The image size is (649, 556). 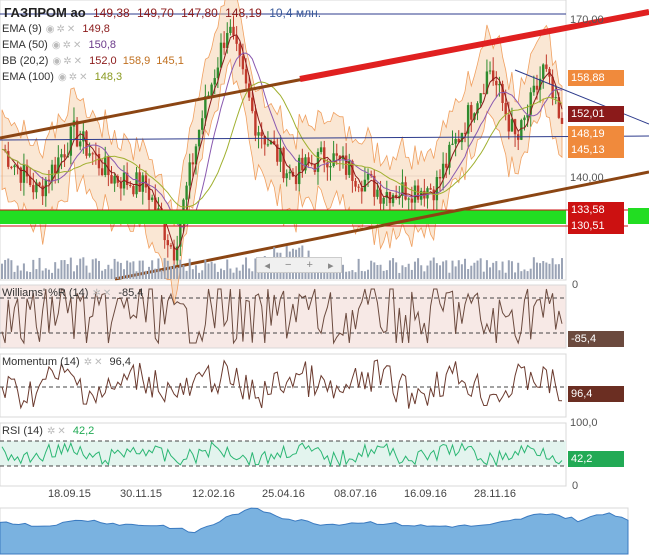 I want to click on panel-williams-header: Williams' %R (14) ✲ ✕ -85,4, so click(x=72, y=293).